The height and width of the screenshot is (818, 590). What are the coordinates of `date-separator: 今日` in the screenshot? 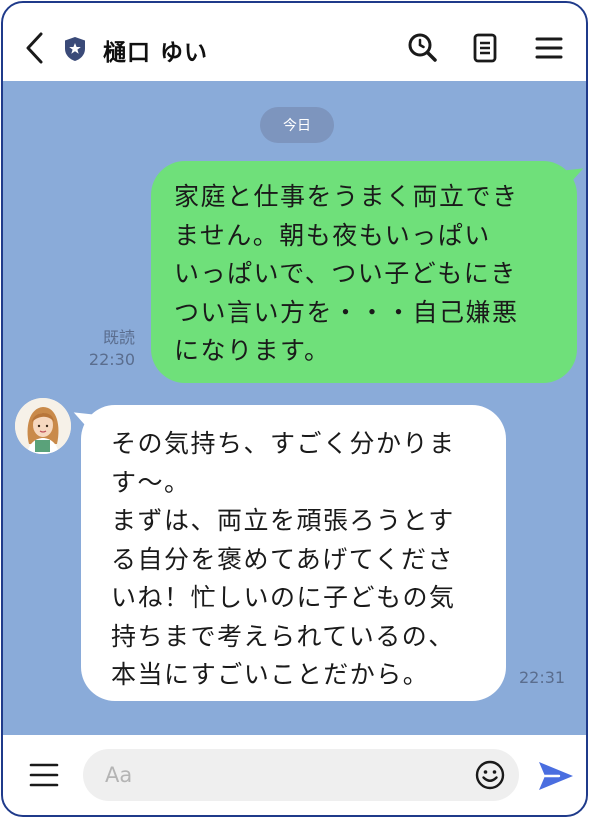 It's located at (297, 125).